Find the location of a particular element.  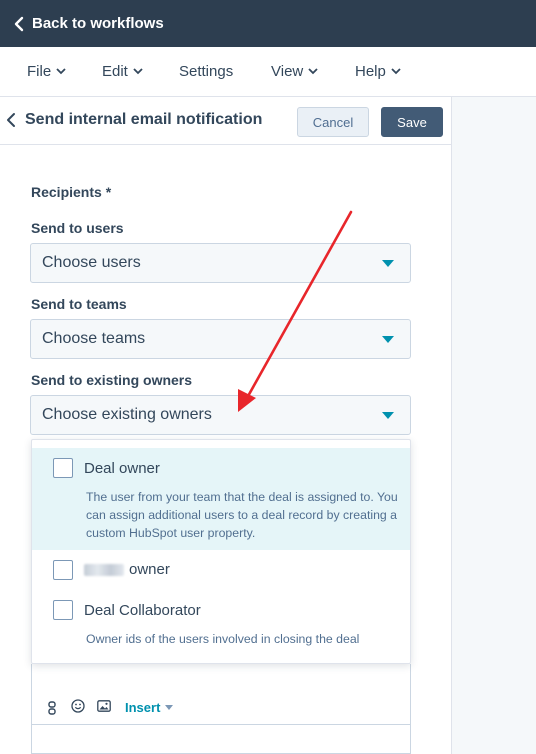

option-label: Deal owner is located at coordinates (122, 468).